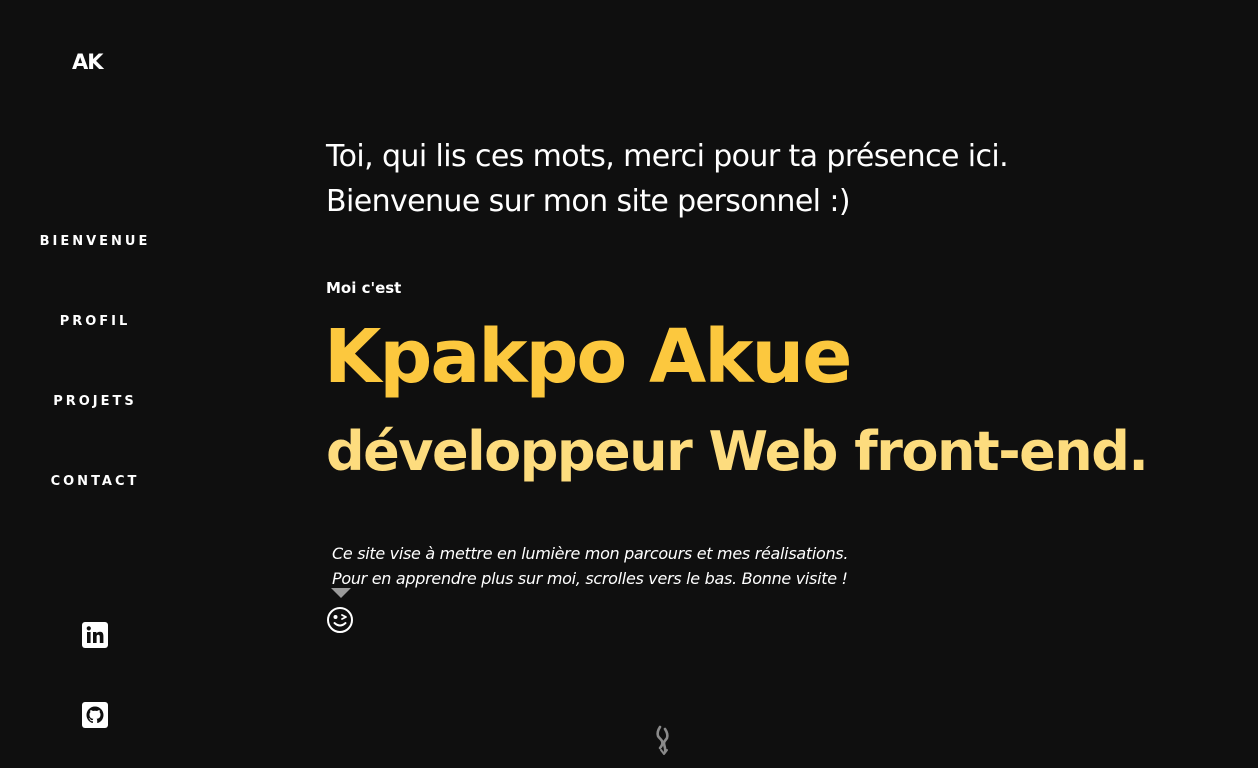  What do you see at coordinates (364, 288) in the screenshot?
I see `moi-label: Moi c'est` at bounding box center [364, 288].